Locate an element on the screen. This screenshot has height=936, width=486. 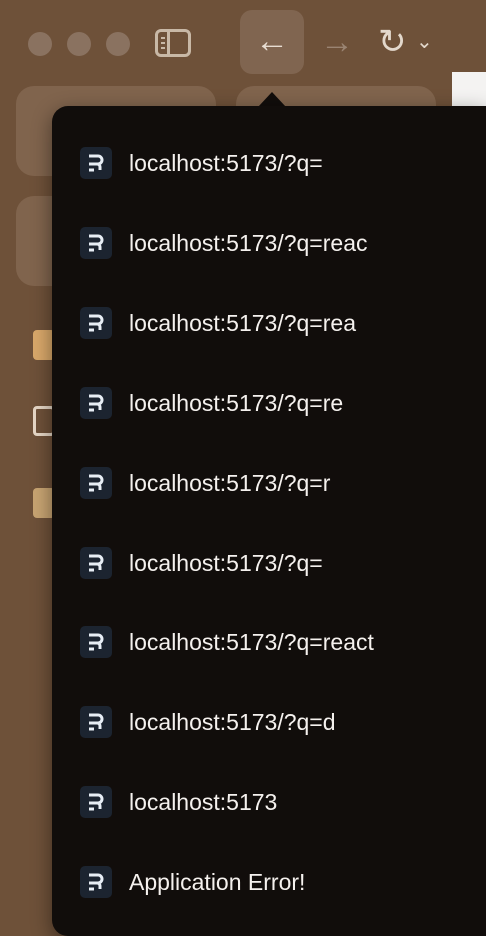
history-item: localhost:5173/?q=rea is located at coordinates (275, 323).